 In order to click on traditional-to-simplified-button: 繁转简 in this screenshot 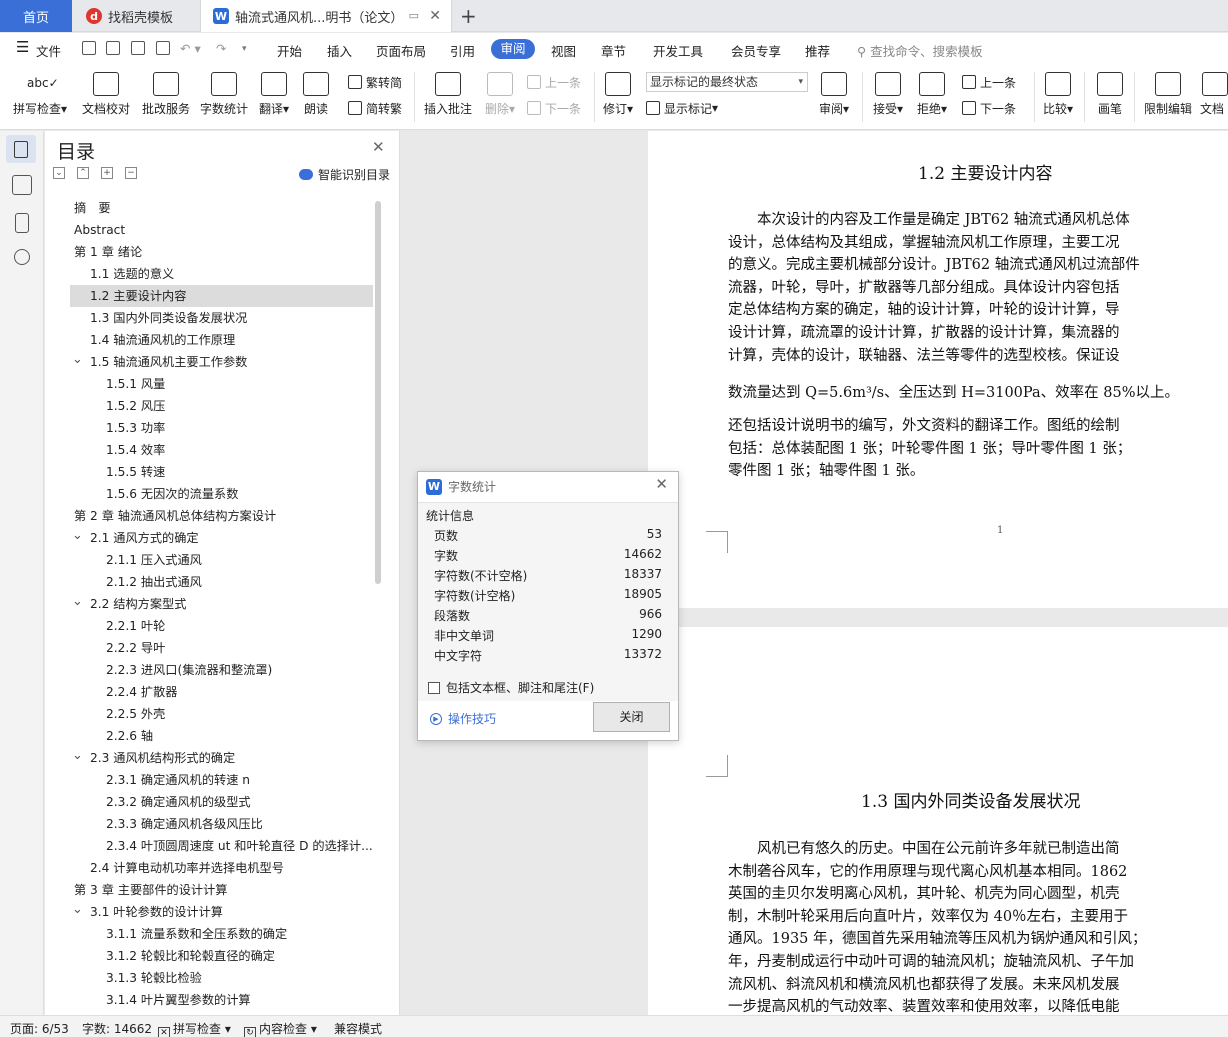, I will do `click(375, 82)`.